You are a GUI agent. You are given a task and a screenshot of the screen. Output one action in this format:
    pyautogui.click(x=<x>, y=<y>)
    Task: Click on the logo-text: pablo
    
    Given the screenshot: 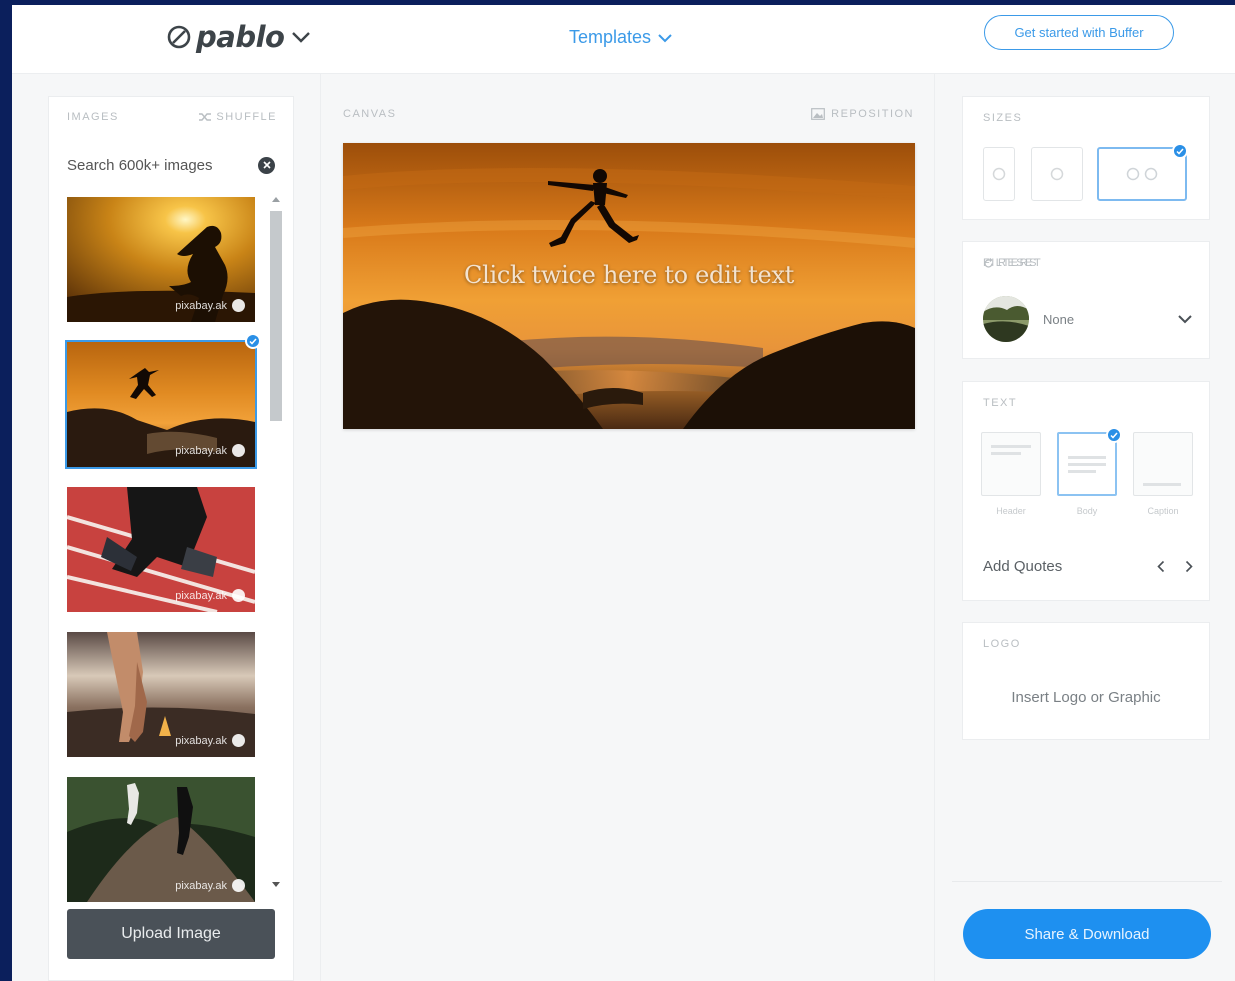 What is the action you would take?
    pyautogui.click(x=240, y=37)
    